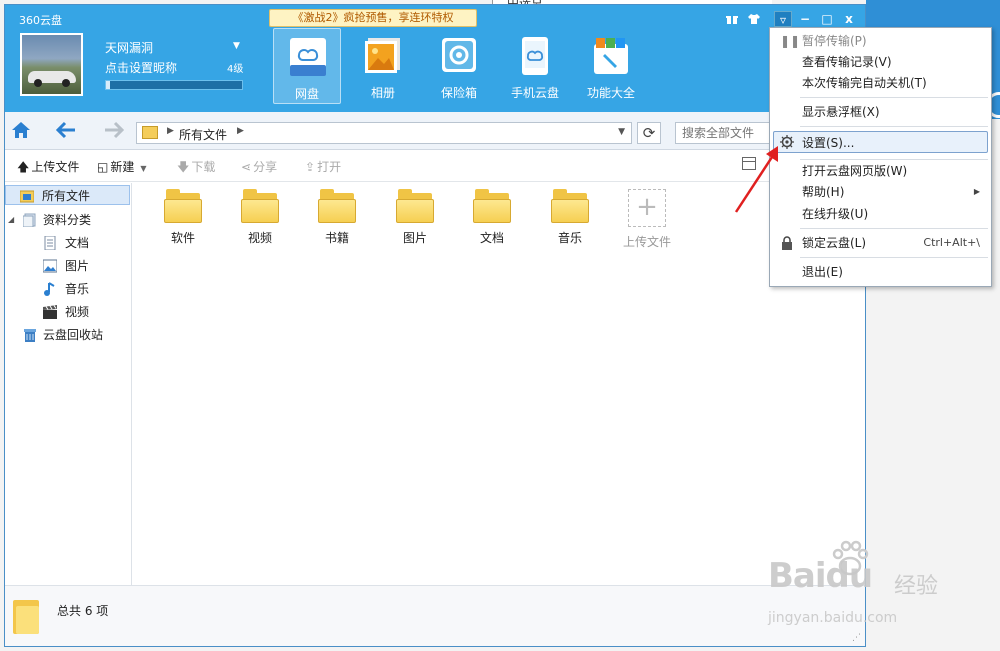 This screenshot has height=651, width=1000. Describe the element at coordinates (236, 46) in the screenshot. I see `user-caret-icon: ▼` at that location.